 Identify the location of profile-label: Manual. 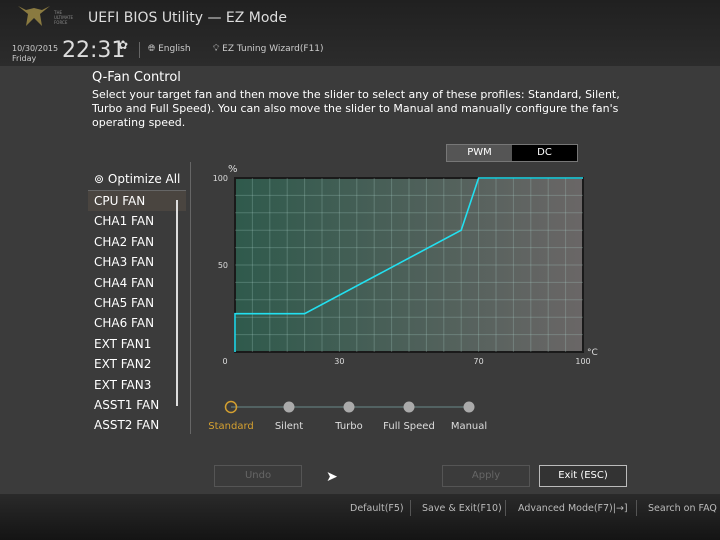
(469, 426).